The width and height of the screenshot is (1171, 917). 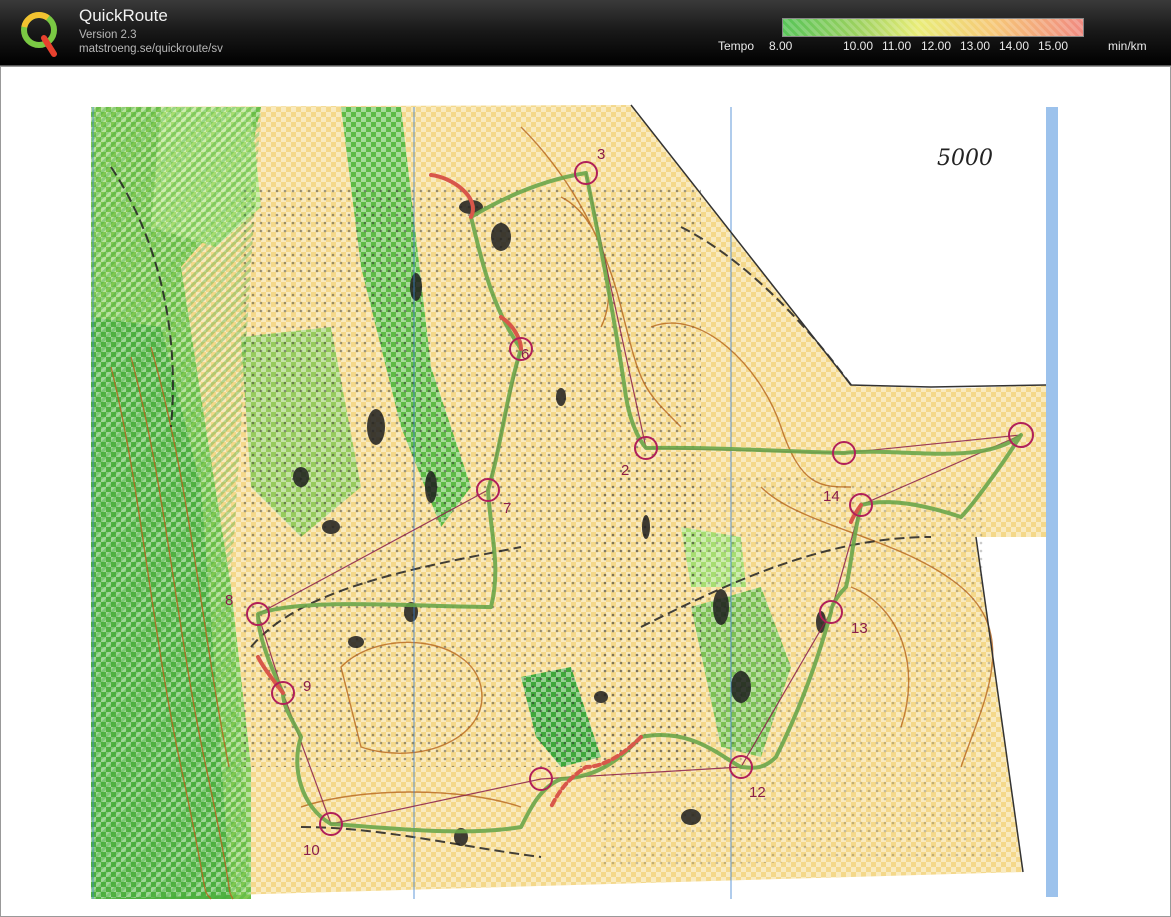 What do you see at coordinates (601, 154) in the screenshot?
I see `control-number: 3` at bounding box center [601, 154].